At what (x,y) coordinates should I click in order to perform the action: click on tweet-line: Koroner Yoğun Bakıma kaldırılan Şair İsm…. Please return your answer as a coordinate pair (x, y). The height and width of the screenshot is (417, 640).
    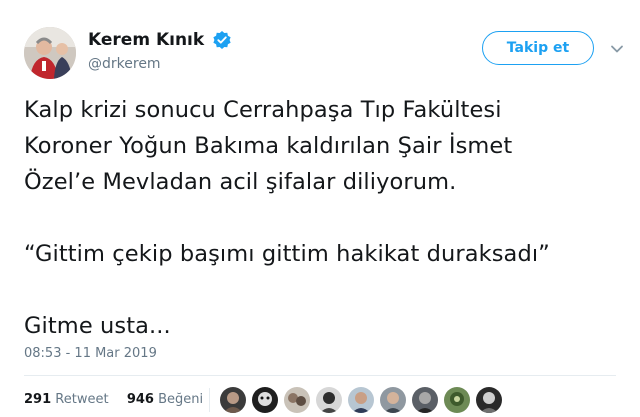
    Looking at the image, I should click on (268, 146).